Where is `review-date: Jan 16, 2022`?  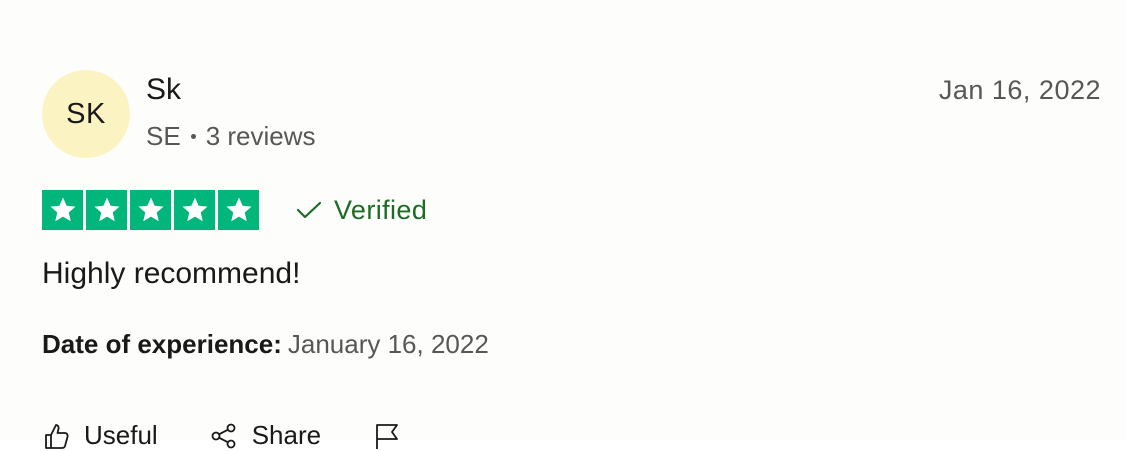 review-date: Jan 16, 2022 is located at coordinates (1019, 90).